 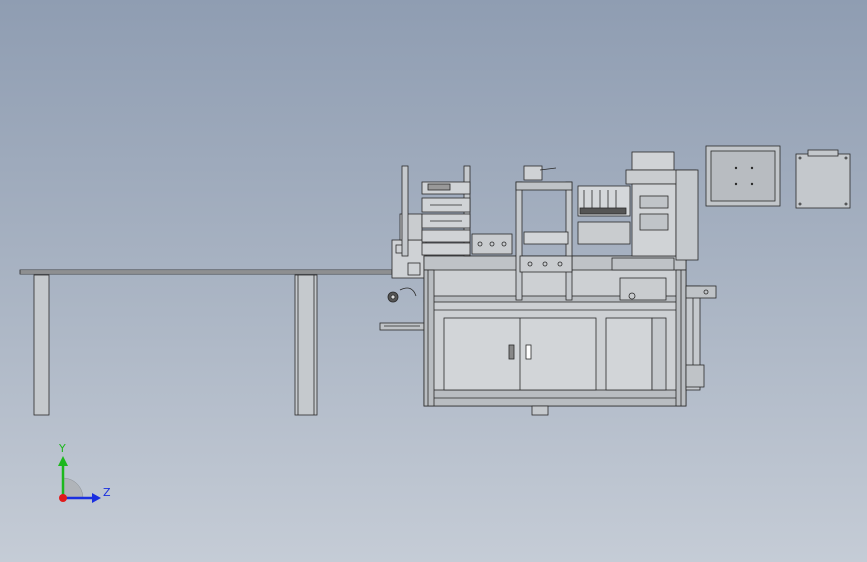 What do you see at coordinates (743, 176) in the screenshot?
I see `monitor-panel` at bounding box center [743, 176].